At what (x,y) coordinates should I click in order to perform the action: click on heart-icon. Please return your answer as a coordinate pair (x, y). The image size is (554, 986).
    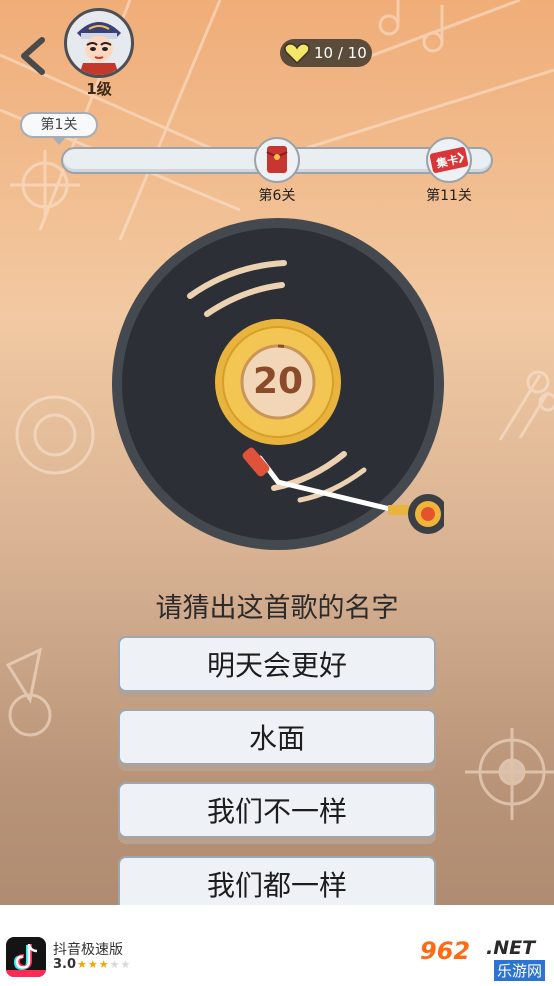
    Looking at the image, I should click on (297, 53).